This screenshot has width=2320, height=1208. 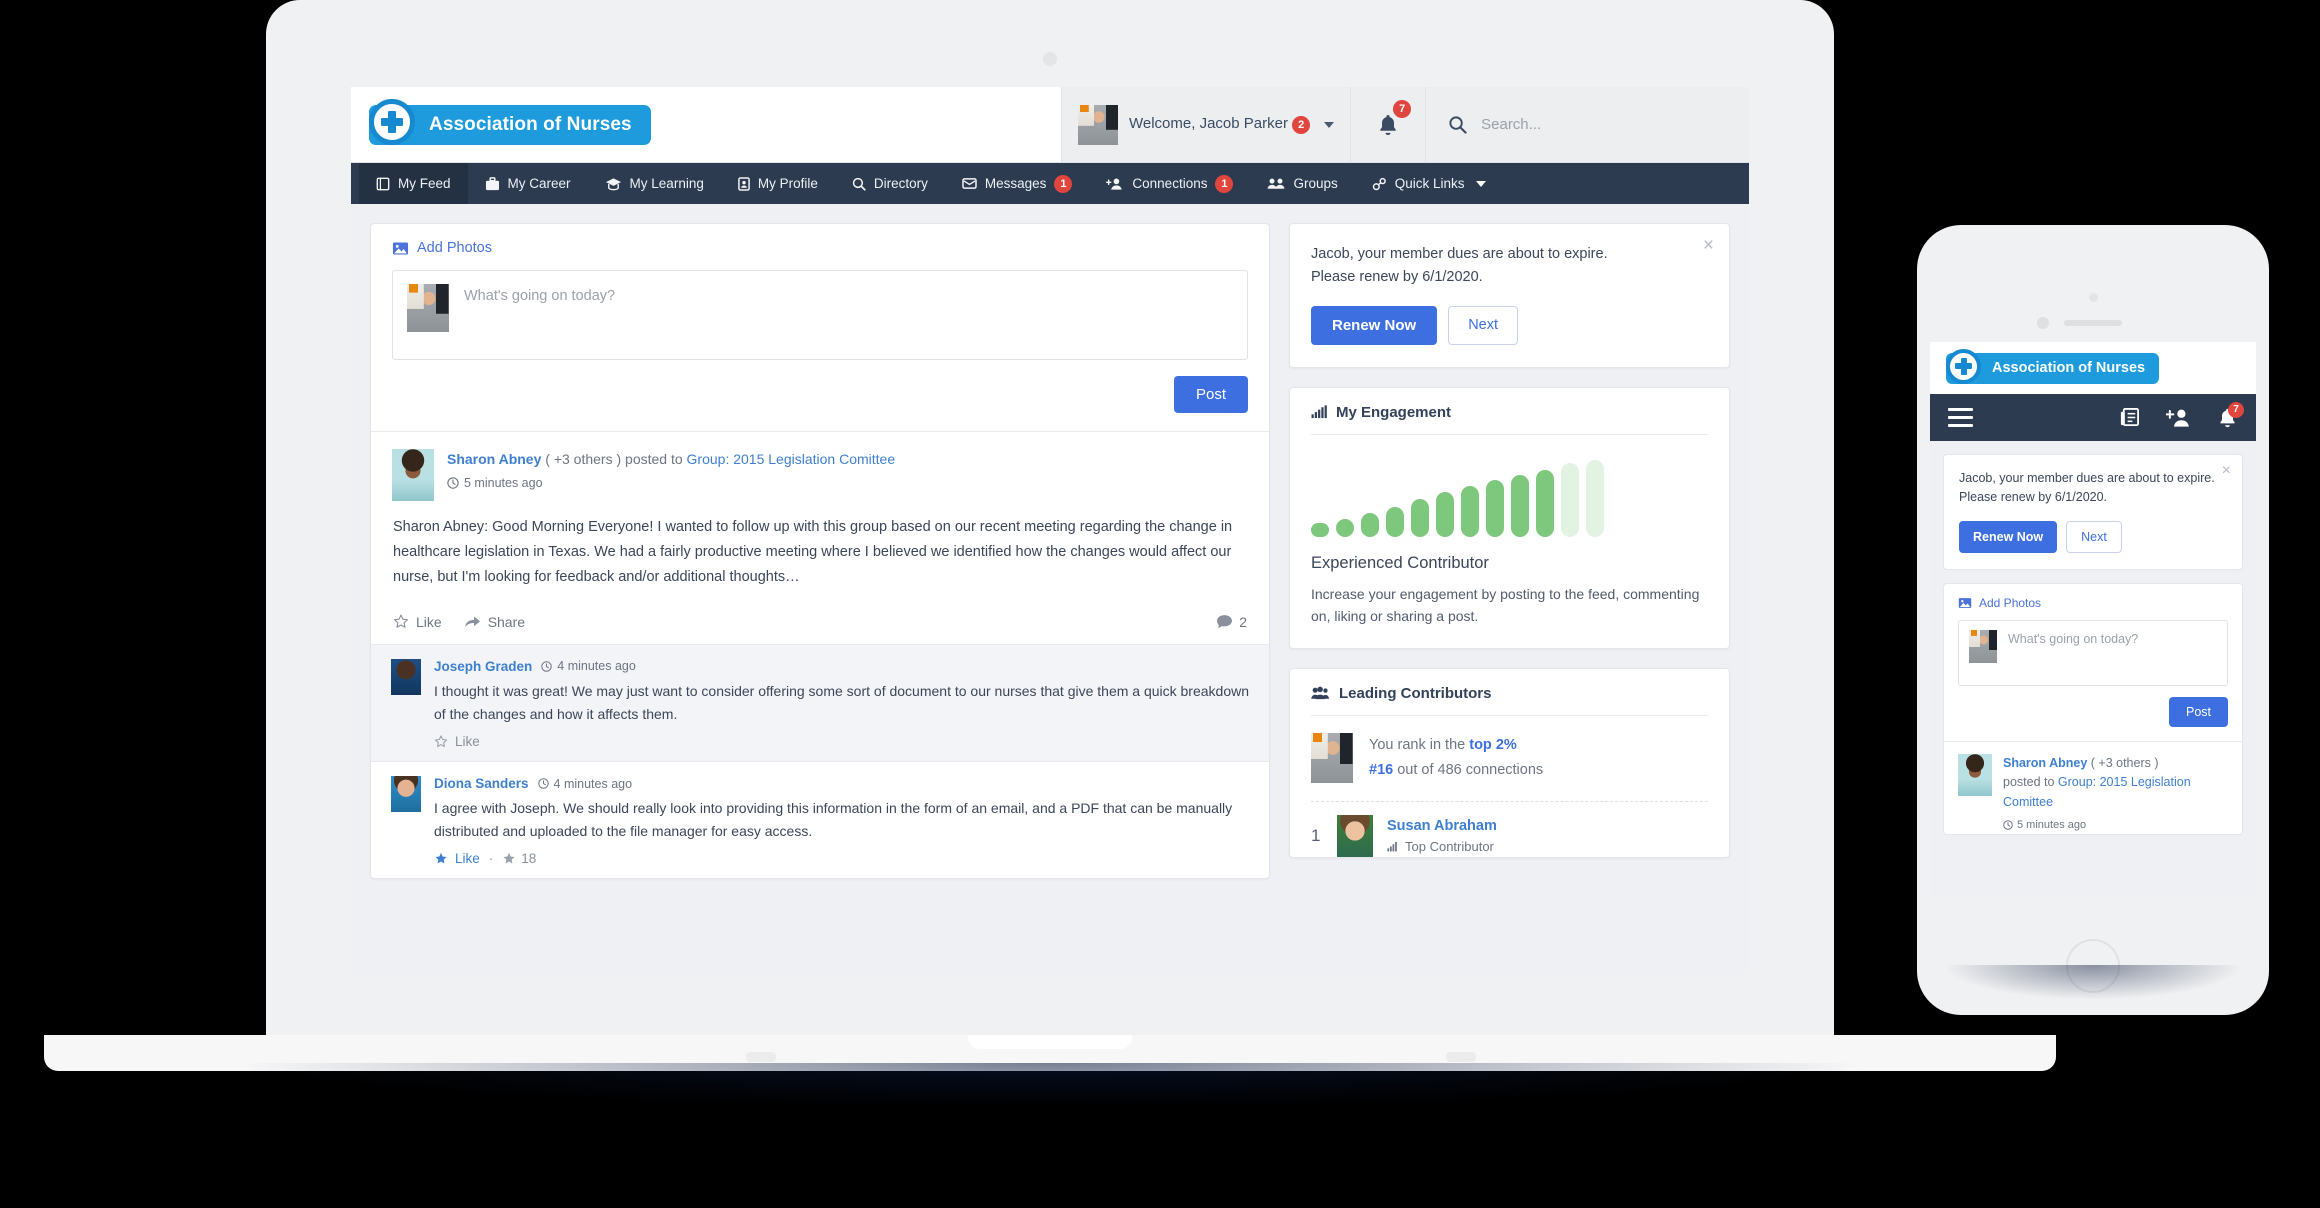 I want to click on like-button: Like, so click(x=417, y=622).